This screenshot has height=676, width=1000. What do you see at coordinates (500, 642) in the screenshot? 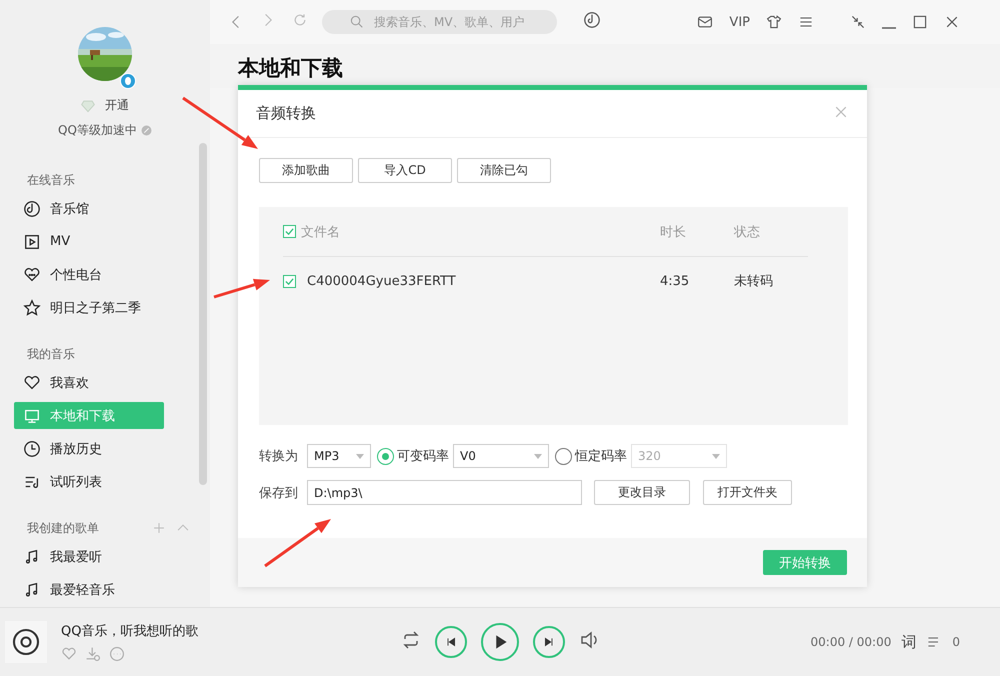
I see `play-button` at bounding box center [500, 642].